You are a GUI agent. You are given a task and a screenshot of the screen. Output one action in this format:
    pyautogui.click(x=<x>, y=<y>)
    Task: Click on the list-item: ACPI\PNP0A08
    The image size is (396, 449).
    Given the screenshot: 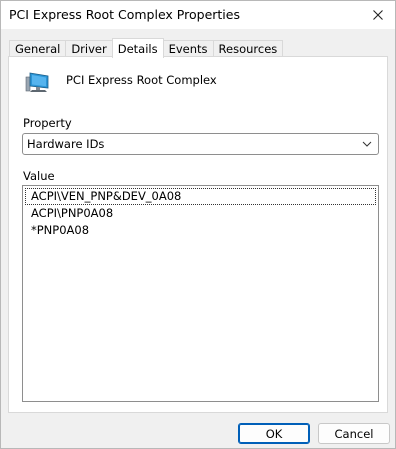 What is the action you would take?
    pyautogui.click(x=200, y=213)
    